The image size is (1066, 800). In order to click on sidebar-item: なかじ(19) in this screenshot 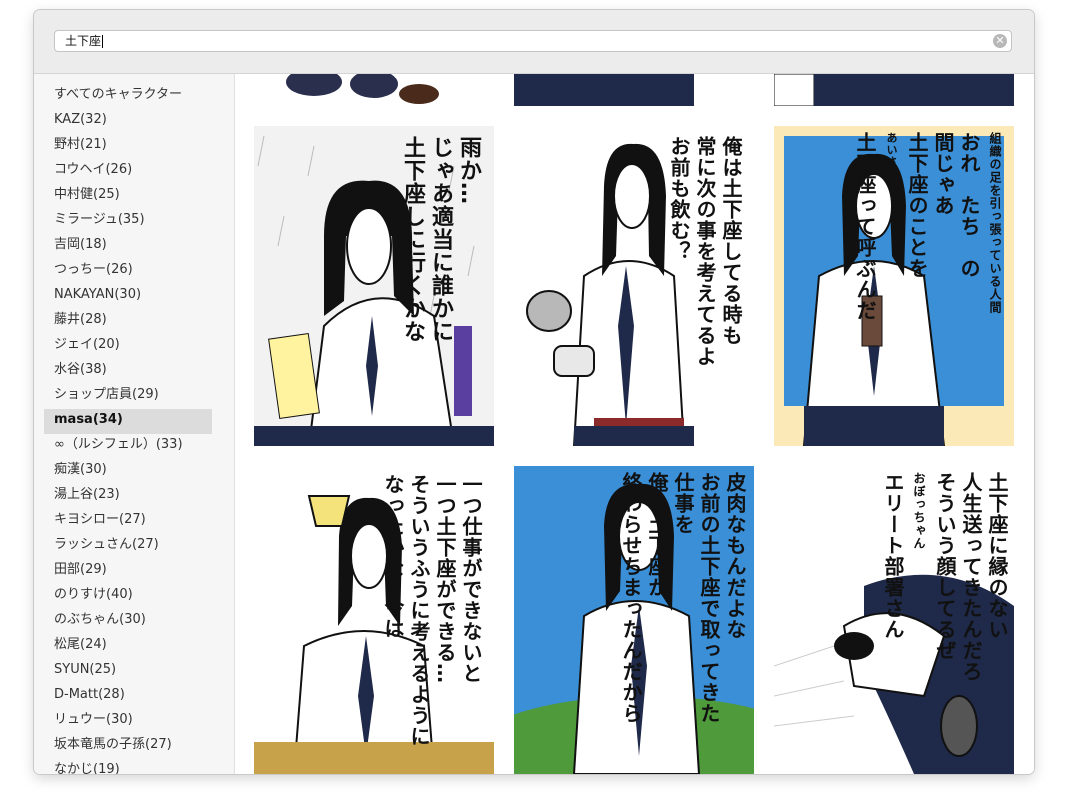, I will do `click(128, 766)`.